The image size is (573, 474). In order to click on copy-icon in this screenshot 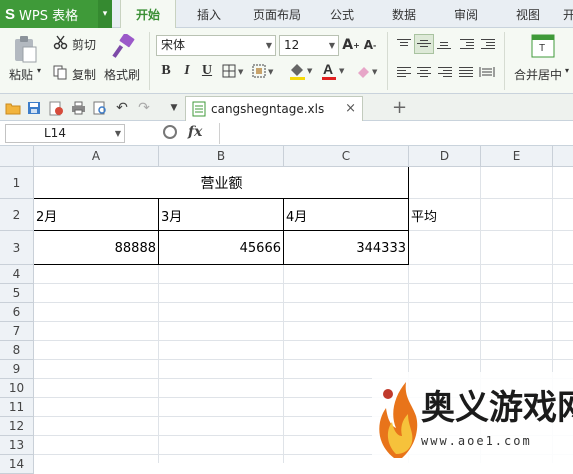, I will do `click(60, 72)`.